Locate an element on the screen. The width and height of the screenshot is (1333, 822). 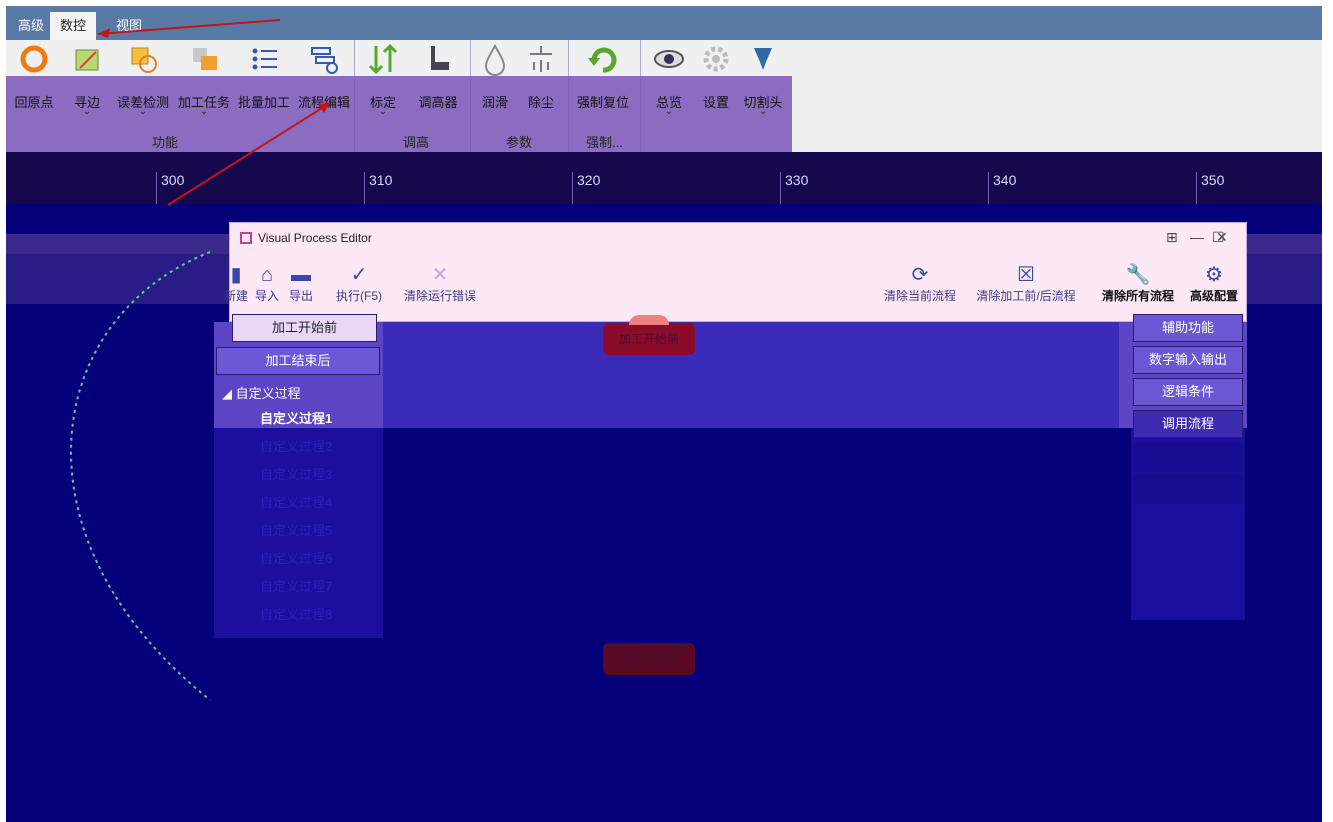
list-item: 自定义过程2 is located at coordinates (296, 445).